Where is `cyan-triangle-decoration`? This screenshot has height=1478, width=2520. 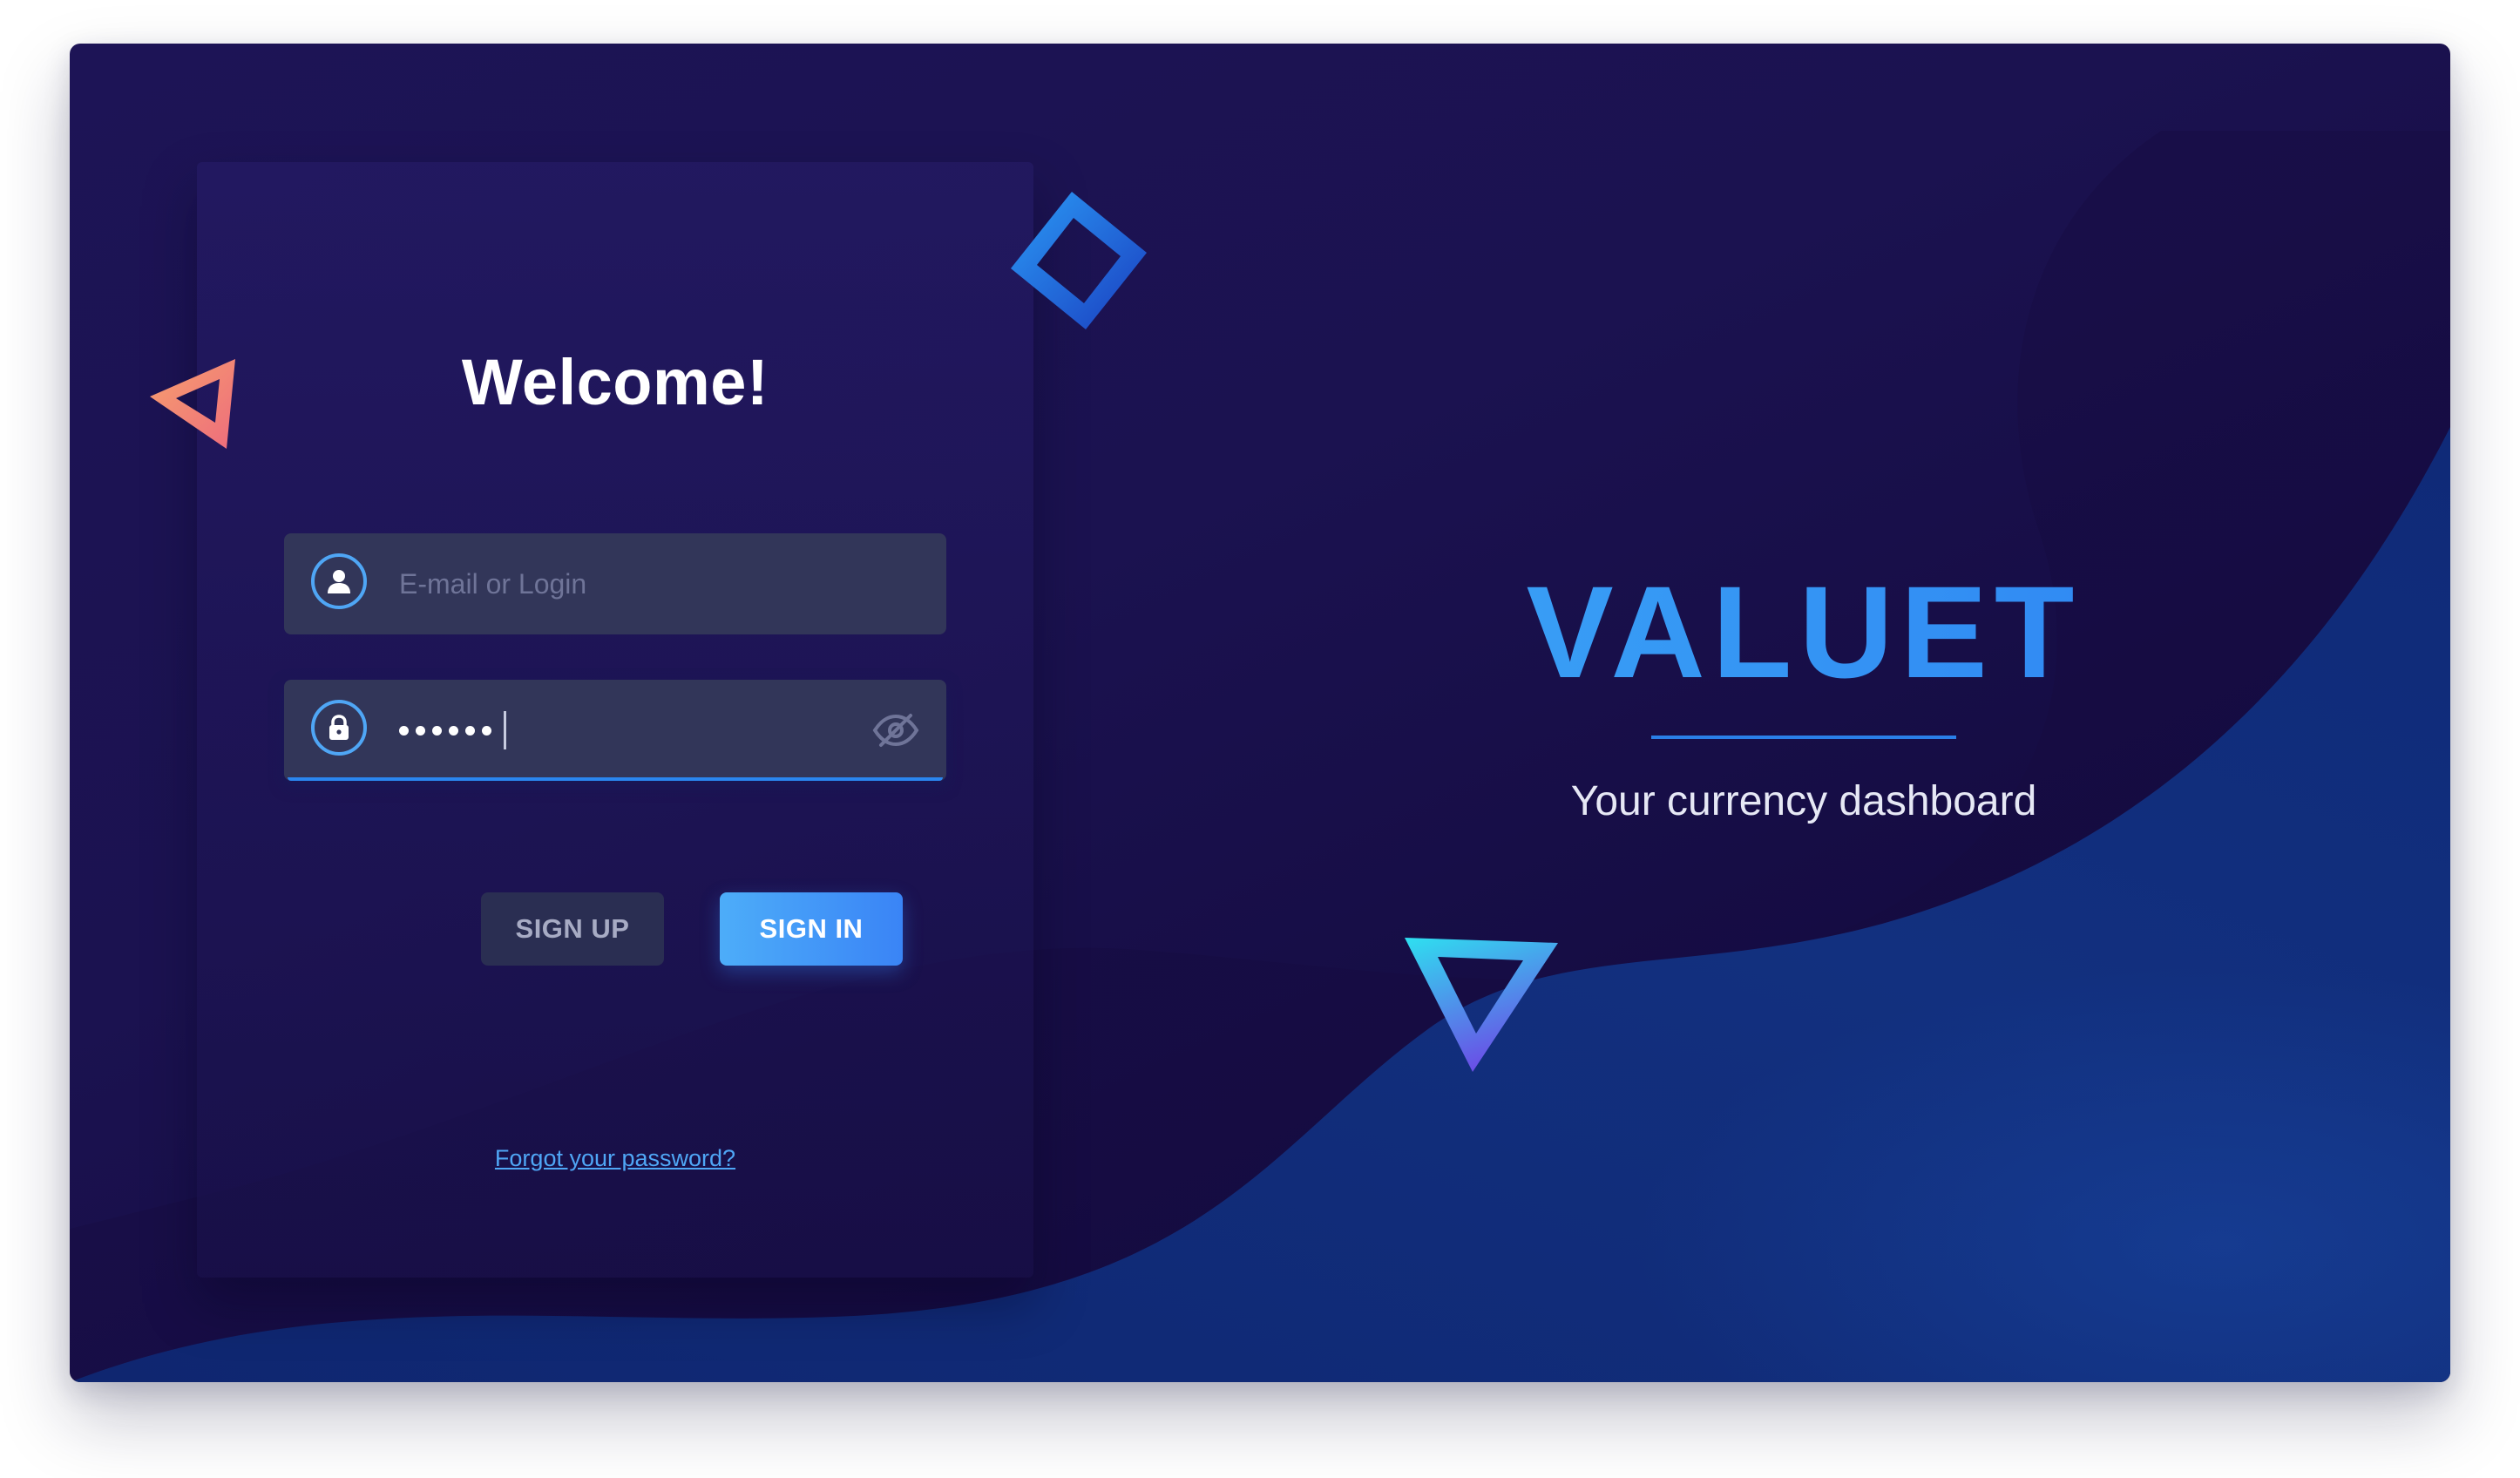 cyan-triangle-decoration is located at coordinates (1481, 1005).